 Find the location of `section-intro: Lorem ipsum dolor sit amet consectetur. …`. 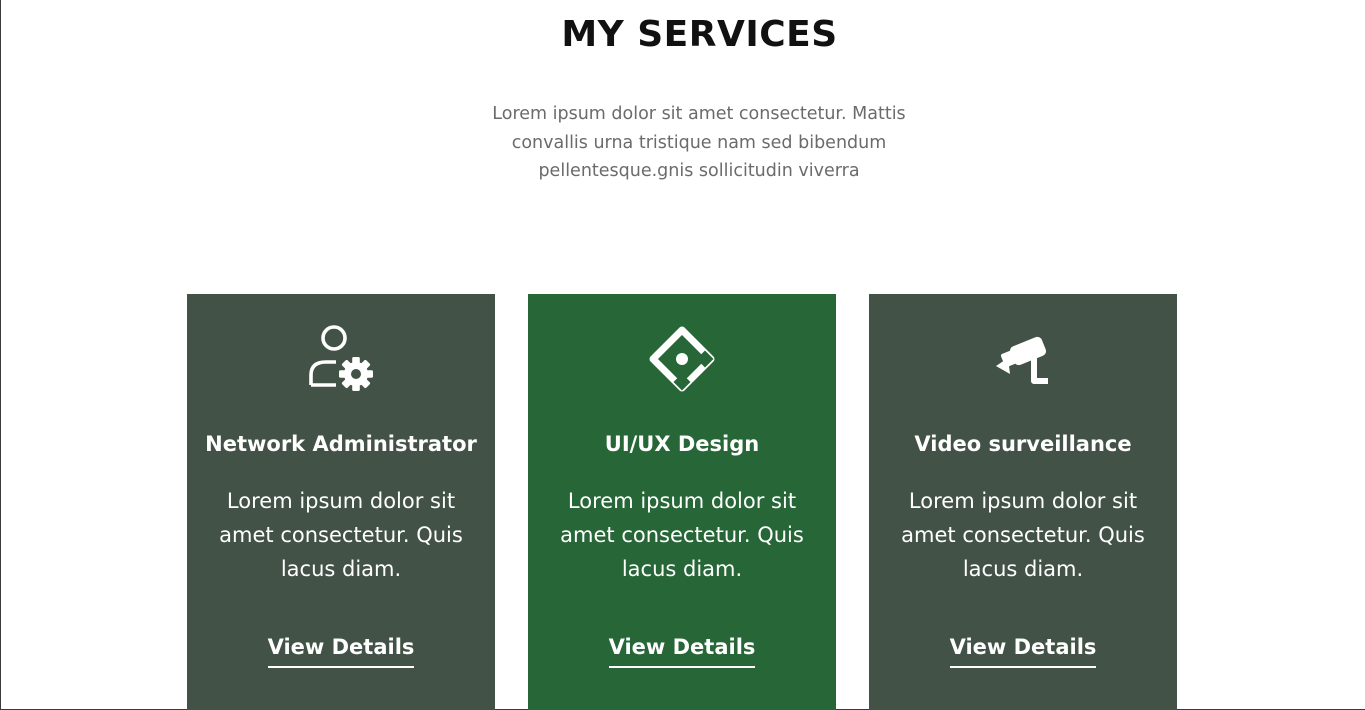

section-intro: Lorem ipsum dolor sit amet consectetur. … is located at coordinates (699, 142).